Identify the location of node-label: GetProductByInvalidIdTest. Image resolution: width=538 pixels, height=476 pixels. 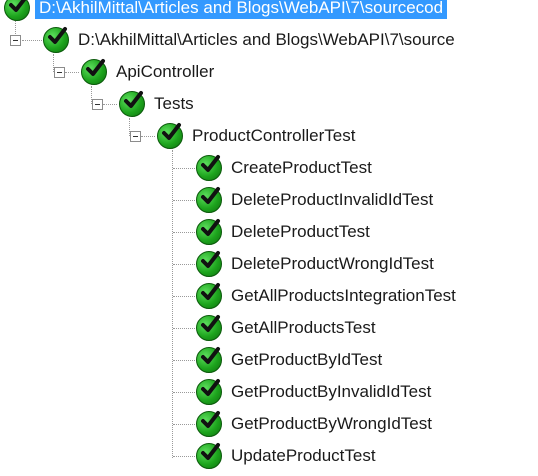
(331, 391).